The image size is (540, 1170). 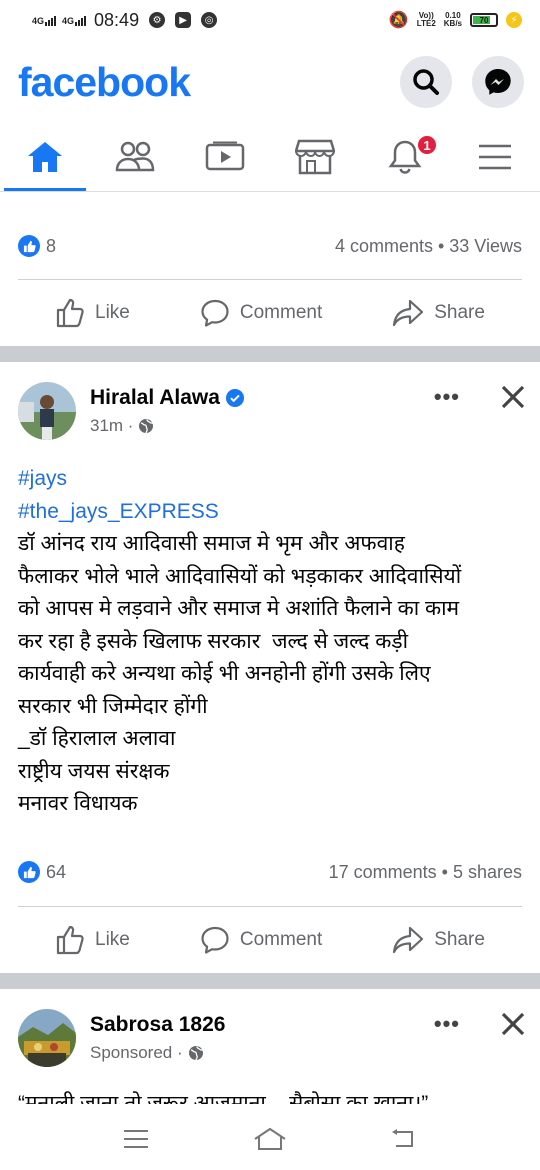 What do you see at coordinates (146, 426) in the screenshot?
I see `globe-icon` at bounding box center [146, 426].